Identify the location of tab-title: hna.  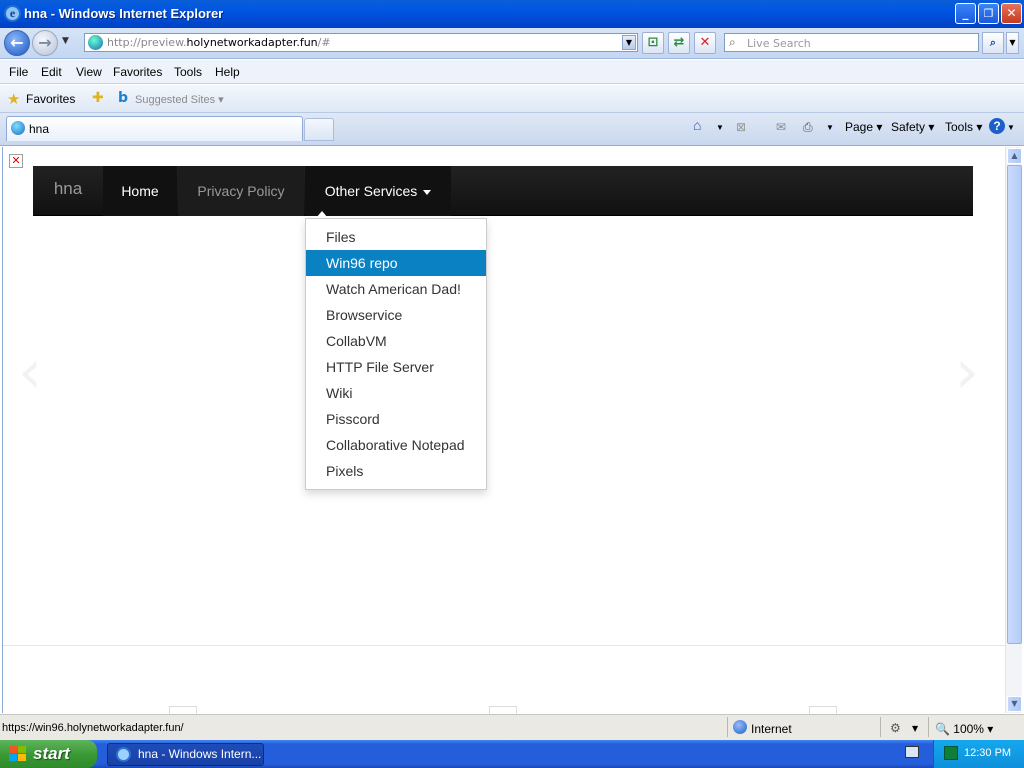
(39, 129).